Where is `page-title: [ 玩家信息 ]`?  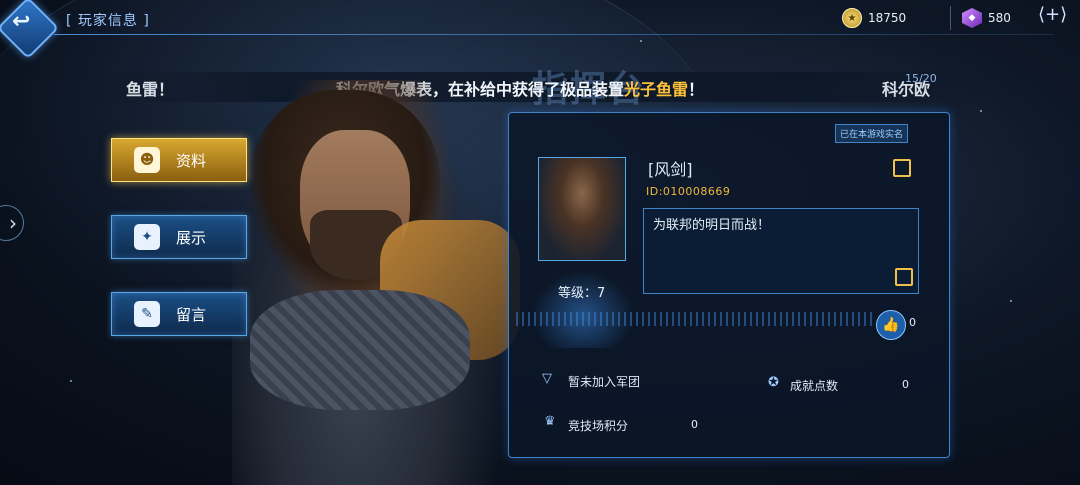
page-title: [ 玩家信息 ] is located at coordinates (108, 21).